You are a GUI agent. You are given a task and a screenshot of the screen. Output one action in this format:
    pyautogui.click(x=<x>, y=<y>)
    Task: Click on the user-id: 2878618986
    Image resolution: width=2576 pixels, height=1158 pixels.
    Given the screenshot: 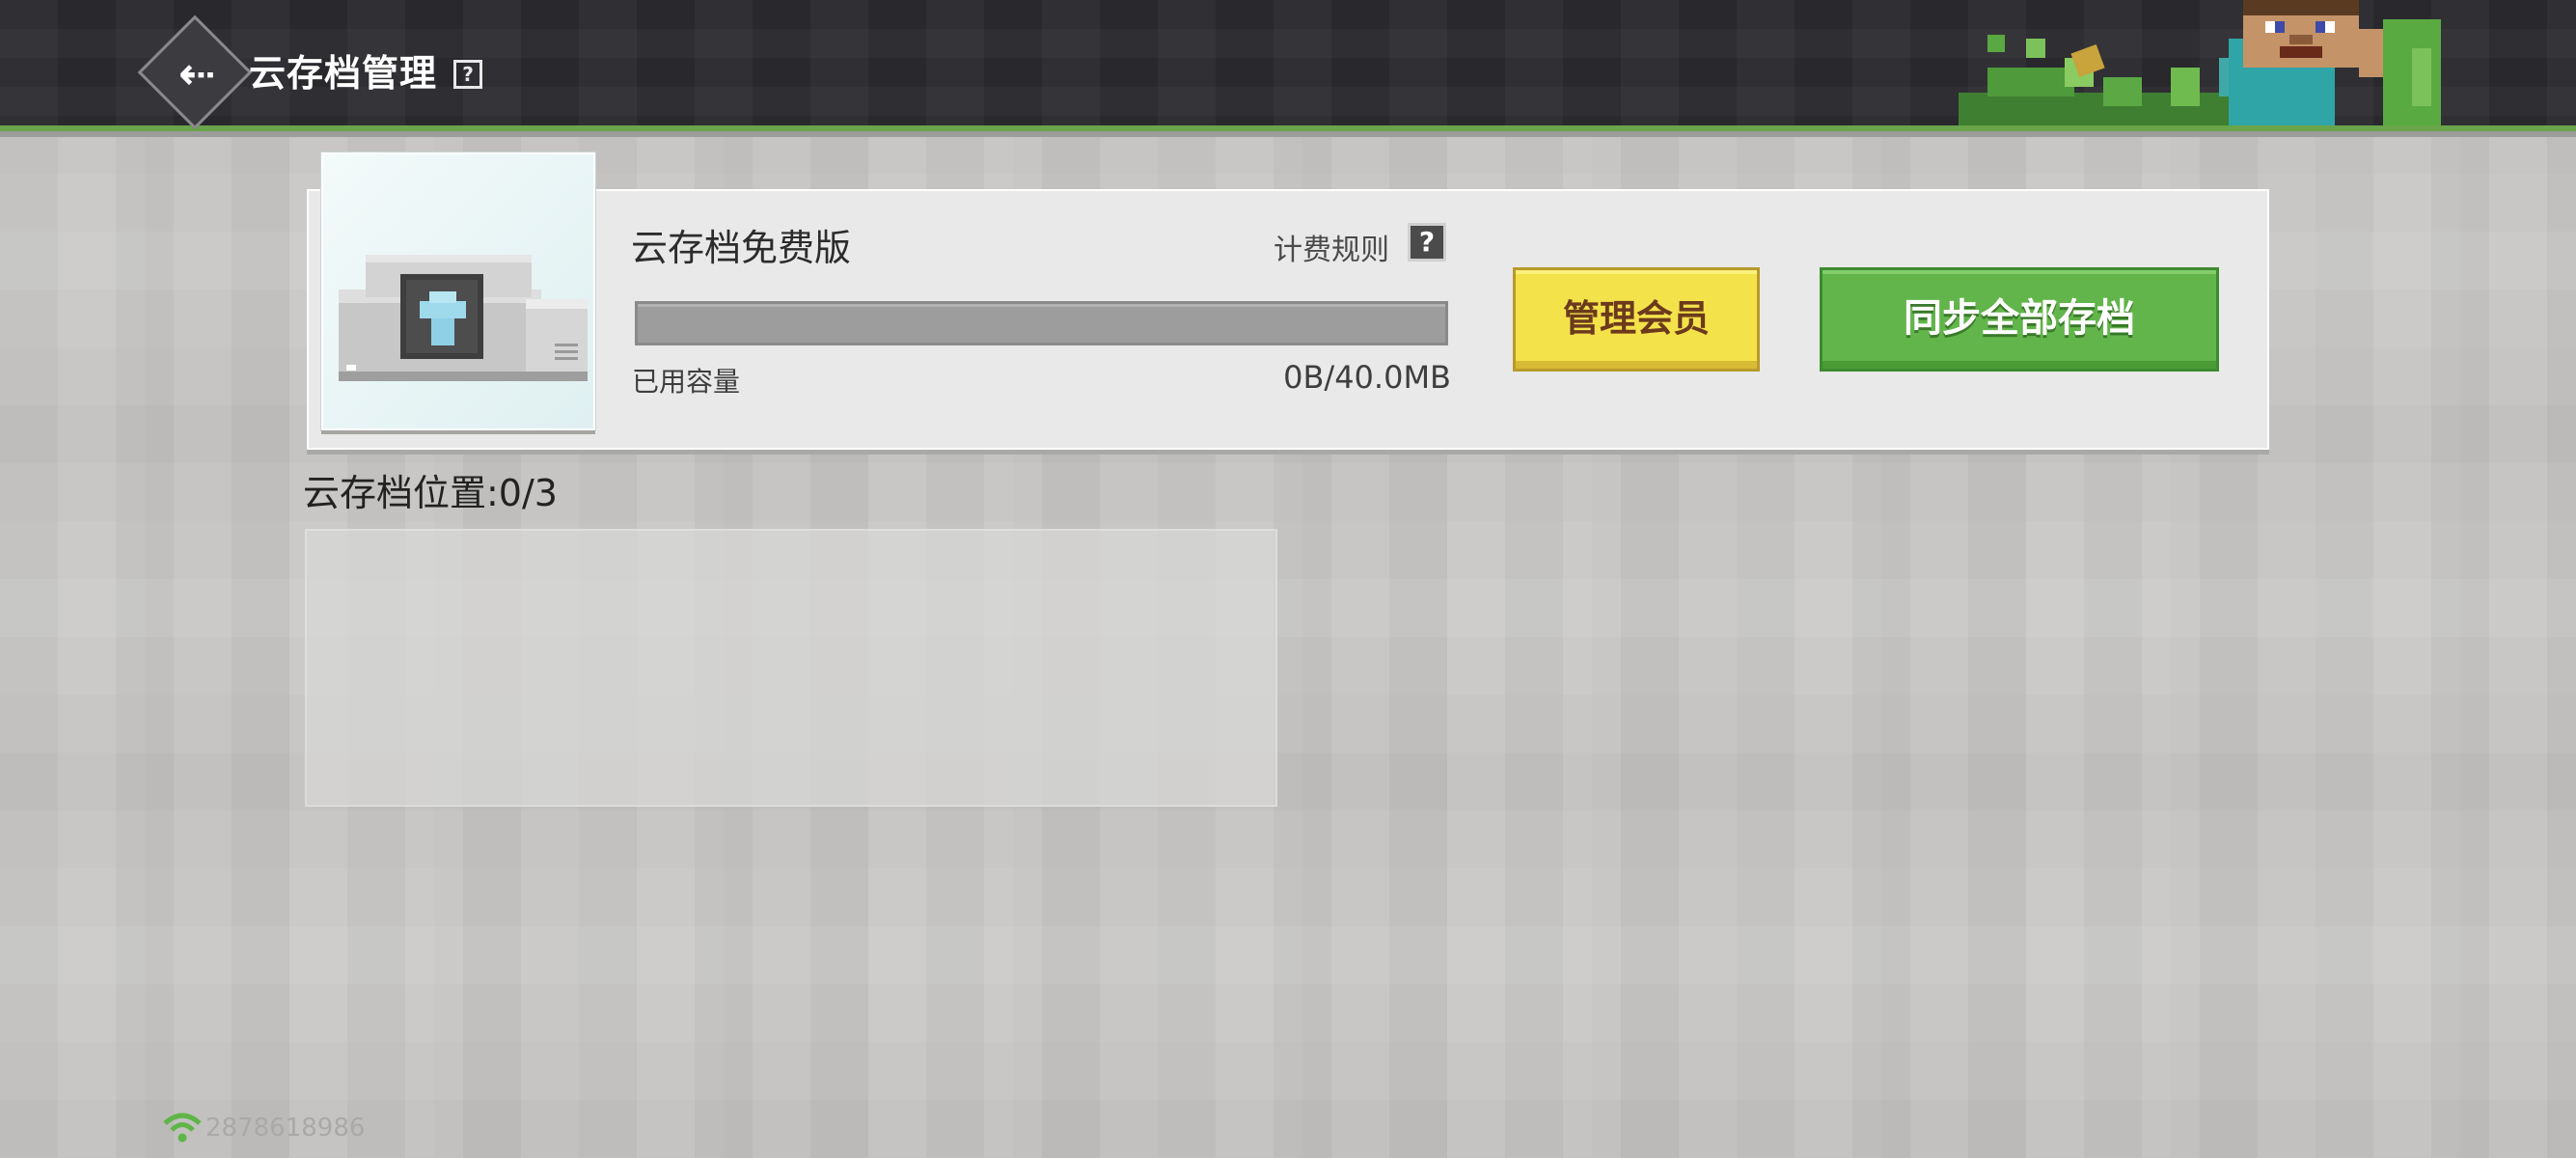 What is the action you would take?
    pyautogui.click(x=286, y=1128)
    